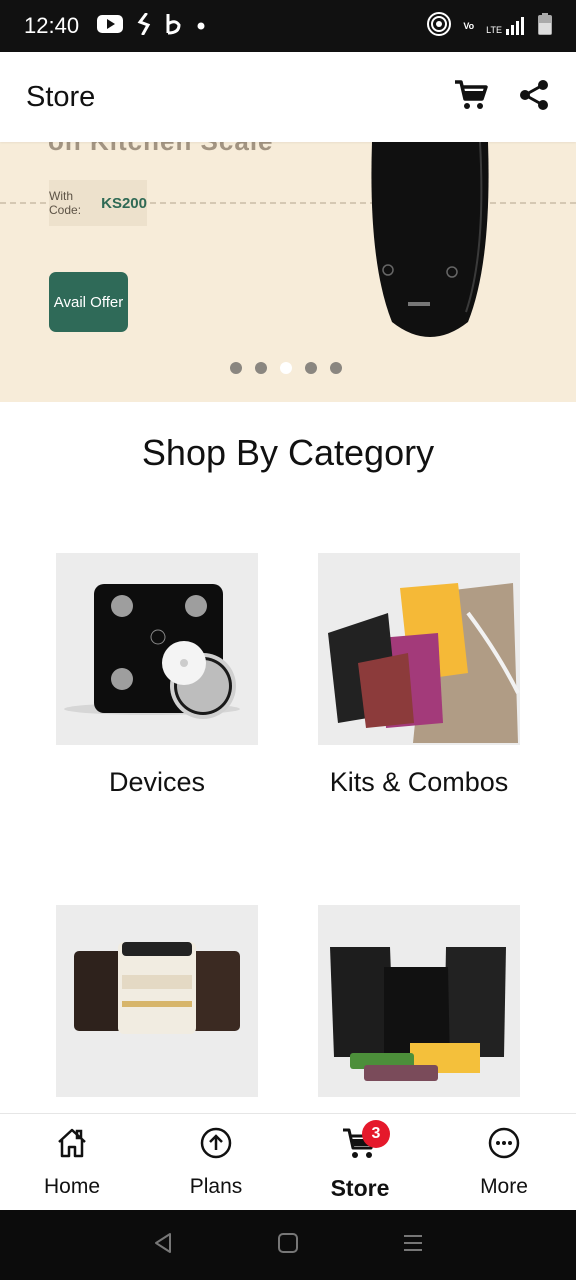 The image size is (576, 1280). I want to click on category-card-devices: Devices, so click(157, 675).